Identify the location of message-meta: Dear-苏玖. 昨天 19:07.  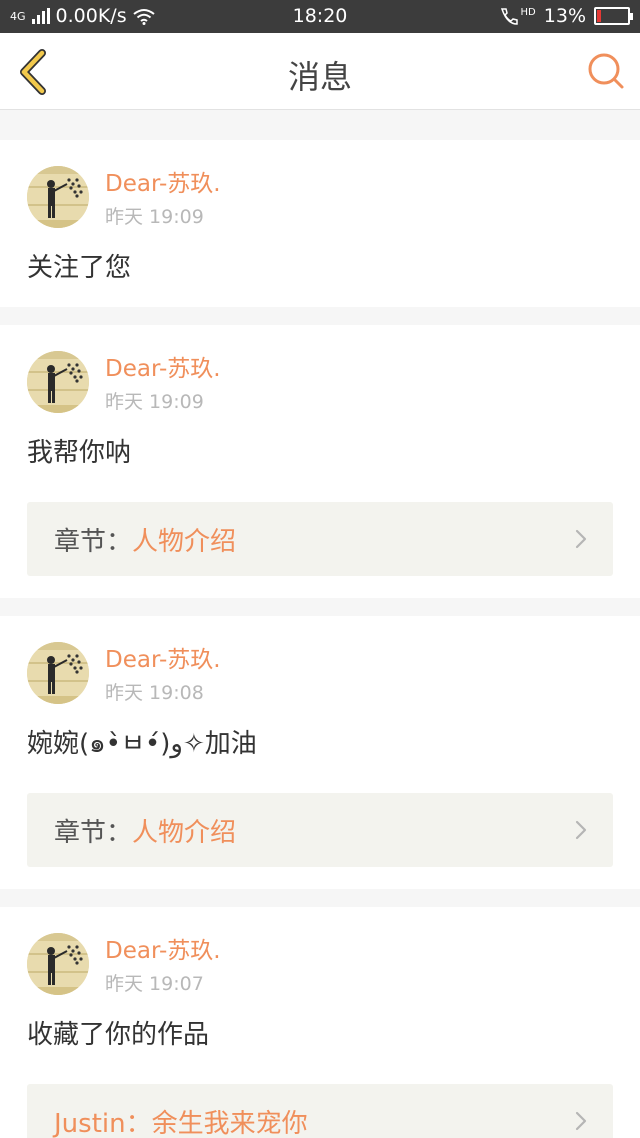
(163, 966).